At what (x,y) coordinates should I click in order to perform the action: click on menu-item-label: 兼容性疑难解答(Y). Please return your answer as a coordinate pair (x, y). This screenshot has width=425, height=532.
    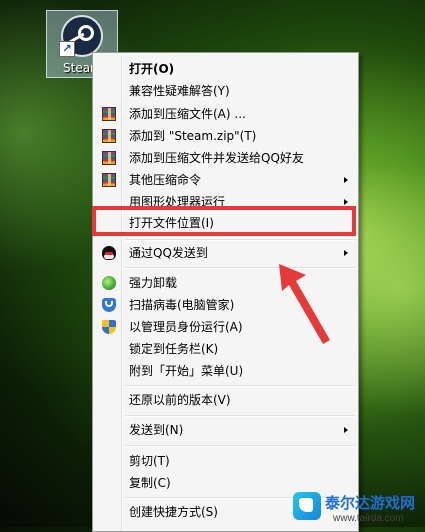
    Looking at the image, I should click on (179, 91).